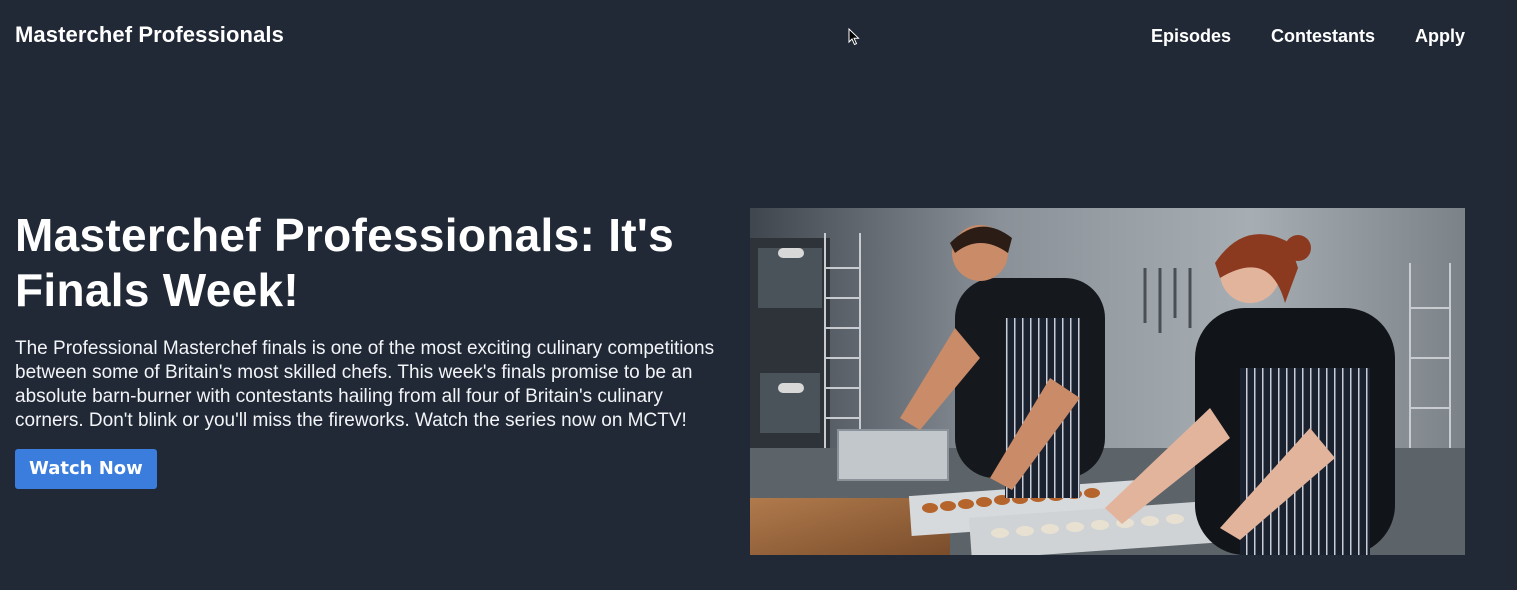 The width and height of the screenshot is (1517, 590). I want to click on mouse-pointer-icon, so click(854, 37).